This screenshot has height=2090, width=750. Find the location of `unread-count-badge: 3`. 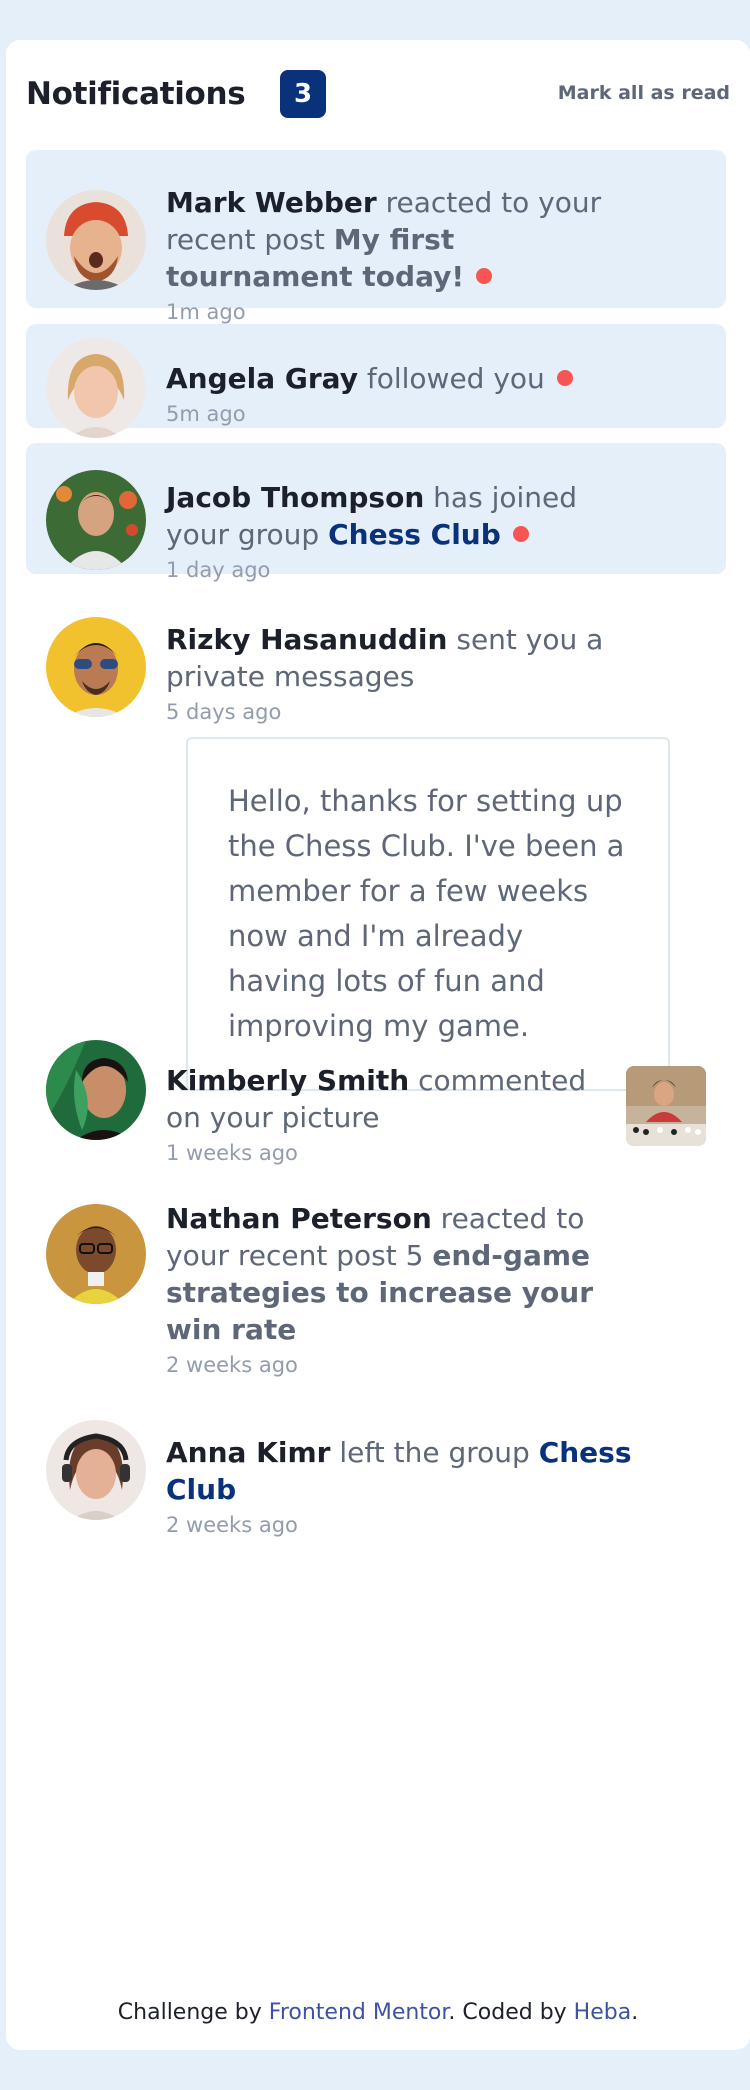

unread-count-badge: 3 is located at coordinates (303, 94).